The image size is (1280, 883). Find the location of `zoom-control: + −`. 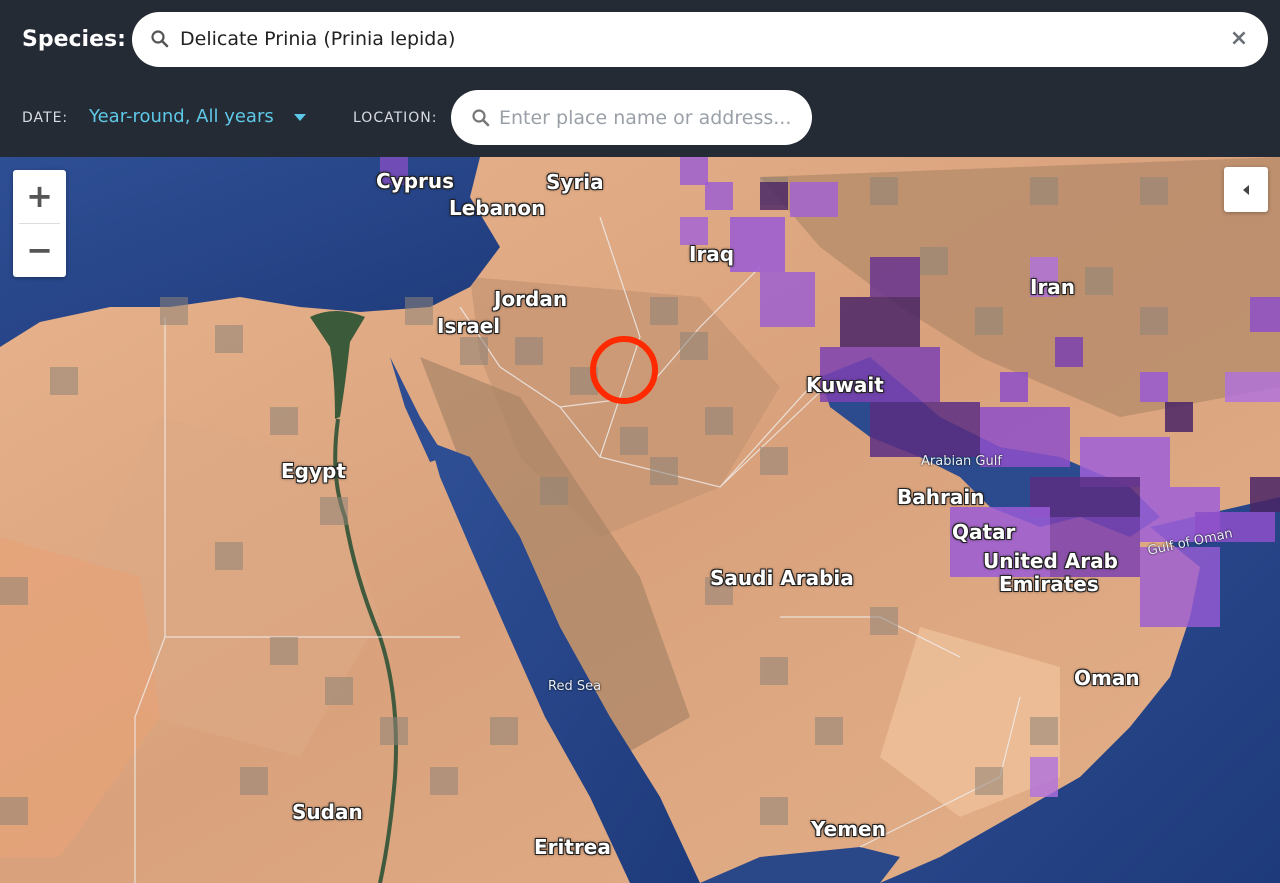

zoom-control: + − is located at coordinates (39, 223).